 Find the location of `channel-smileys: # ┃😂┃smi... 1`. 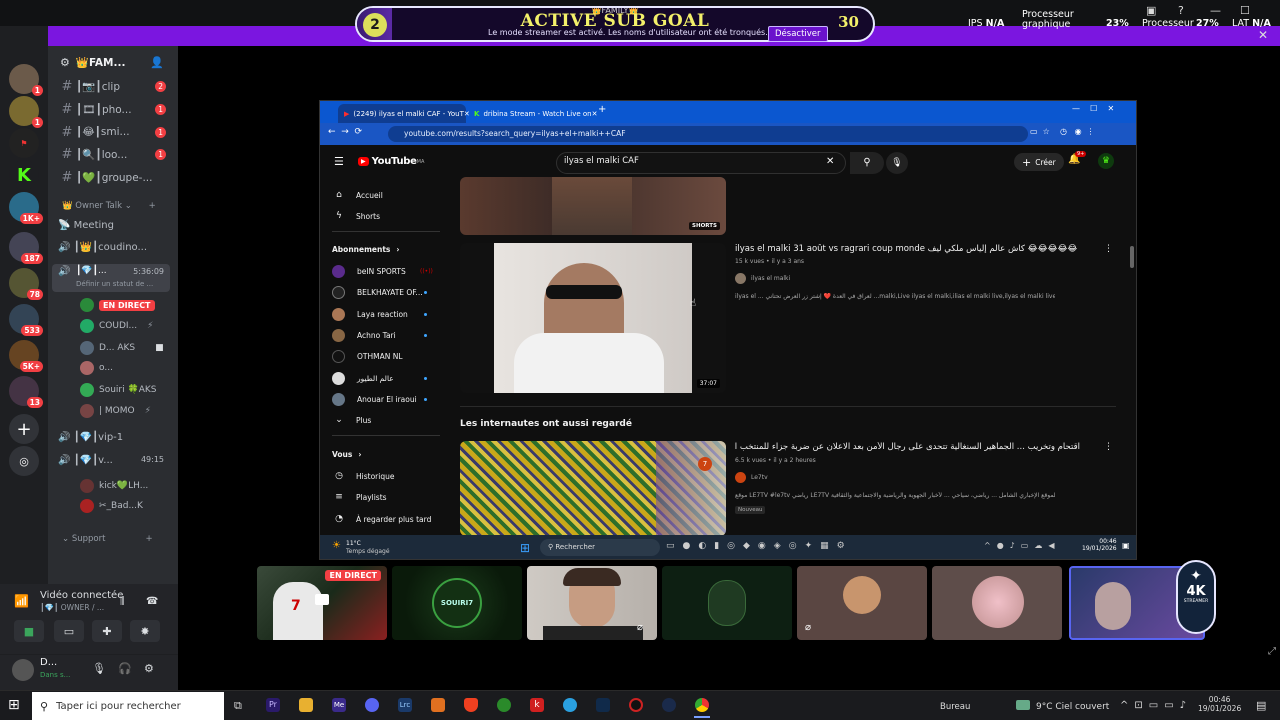

channel-smileys: # ┃😂┃smi... 1 is located at coordinates (113, 132).